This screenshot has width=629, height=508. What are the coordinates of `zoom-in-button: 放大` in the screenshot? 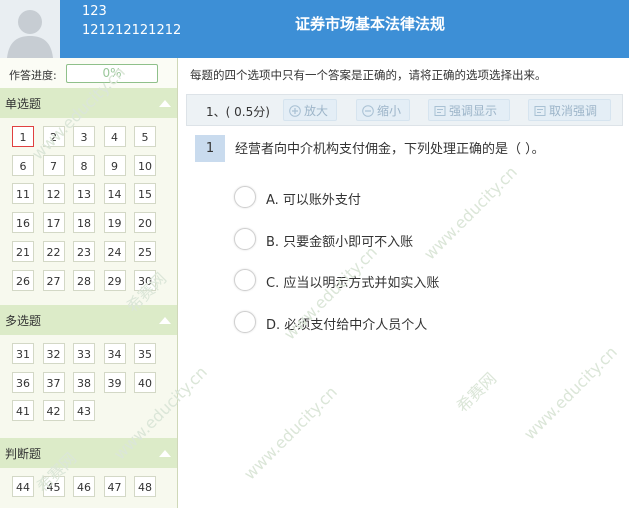 It's located at (310, 110).